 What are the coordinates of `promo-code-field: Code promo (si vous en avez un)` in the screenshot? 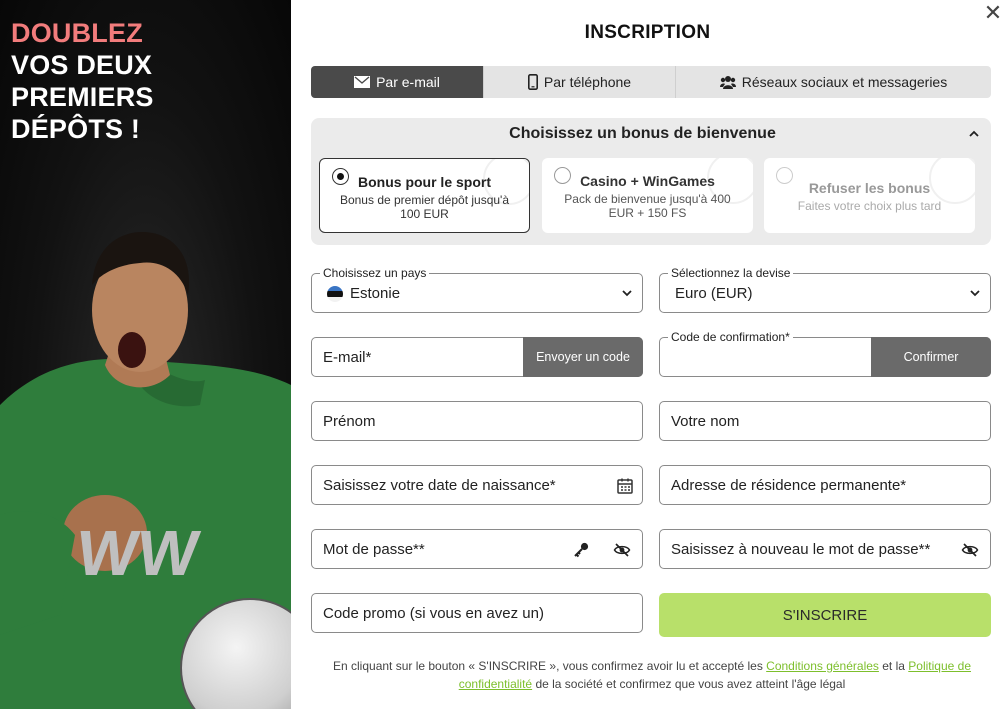 It's located at (477, 613).